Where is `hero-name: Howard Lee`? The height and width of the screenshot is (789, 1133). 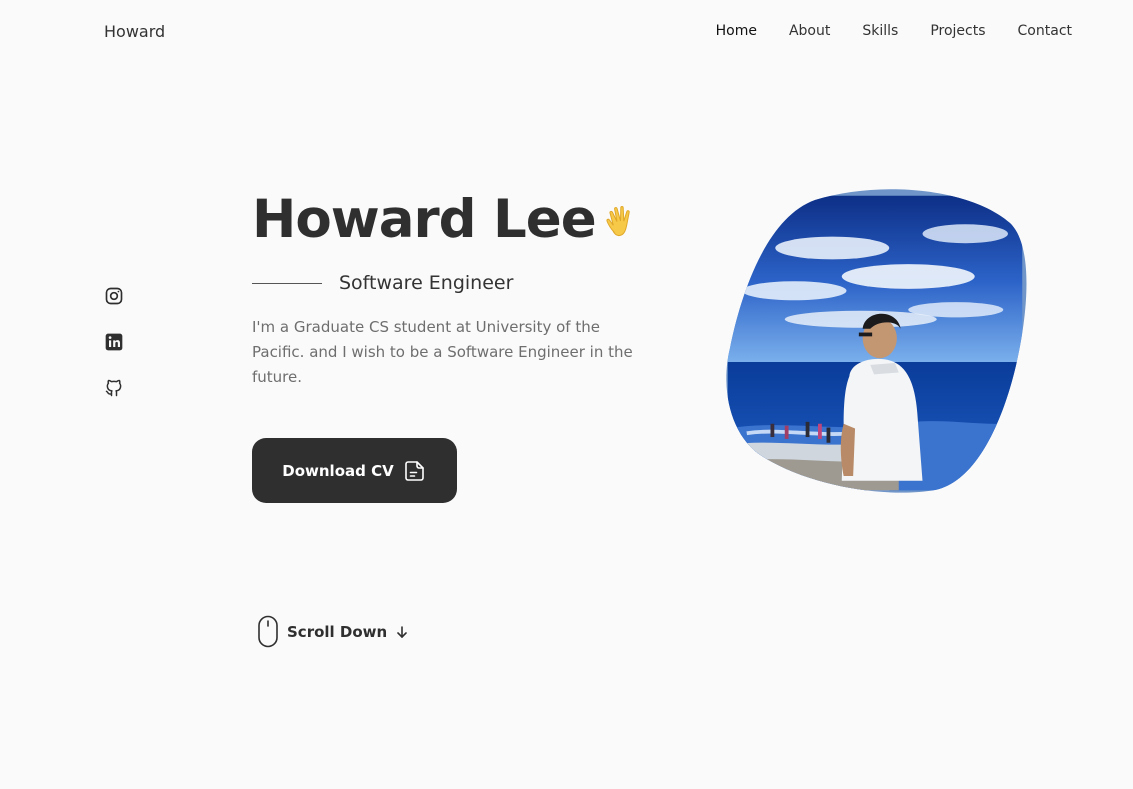 hero-name: Howard Lee is located at coordinates (424, 219).